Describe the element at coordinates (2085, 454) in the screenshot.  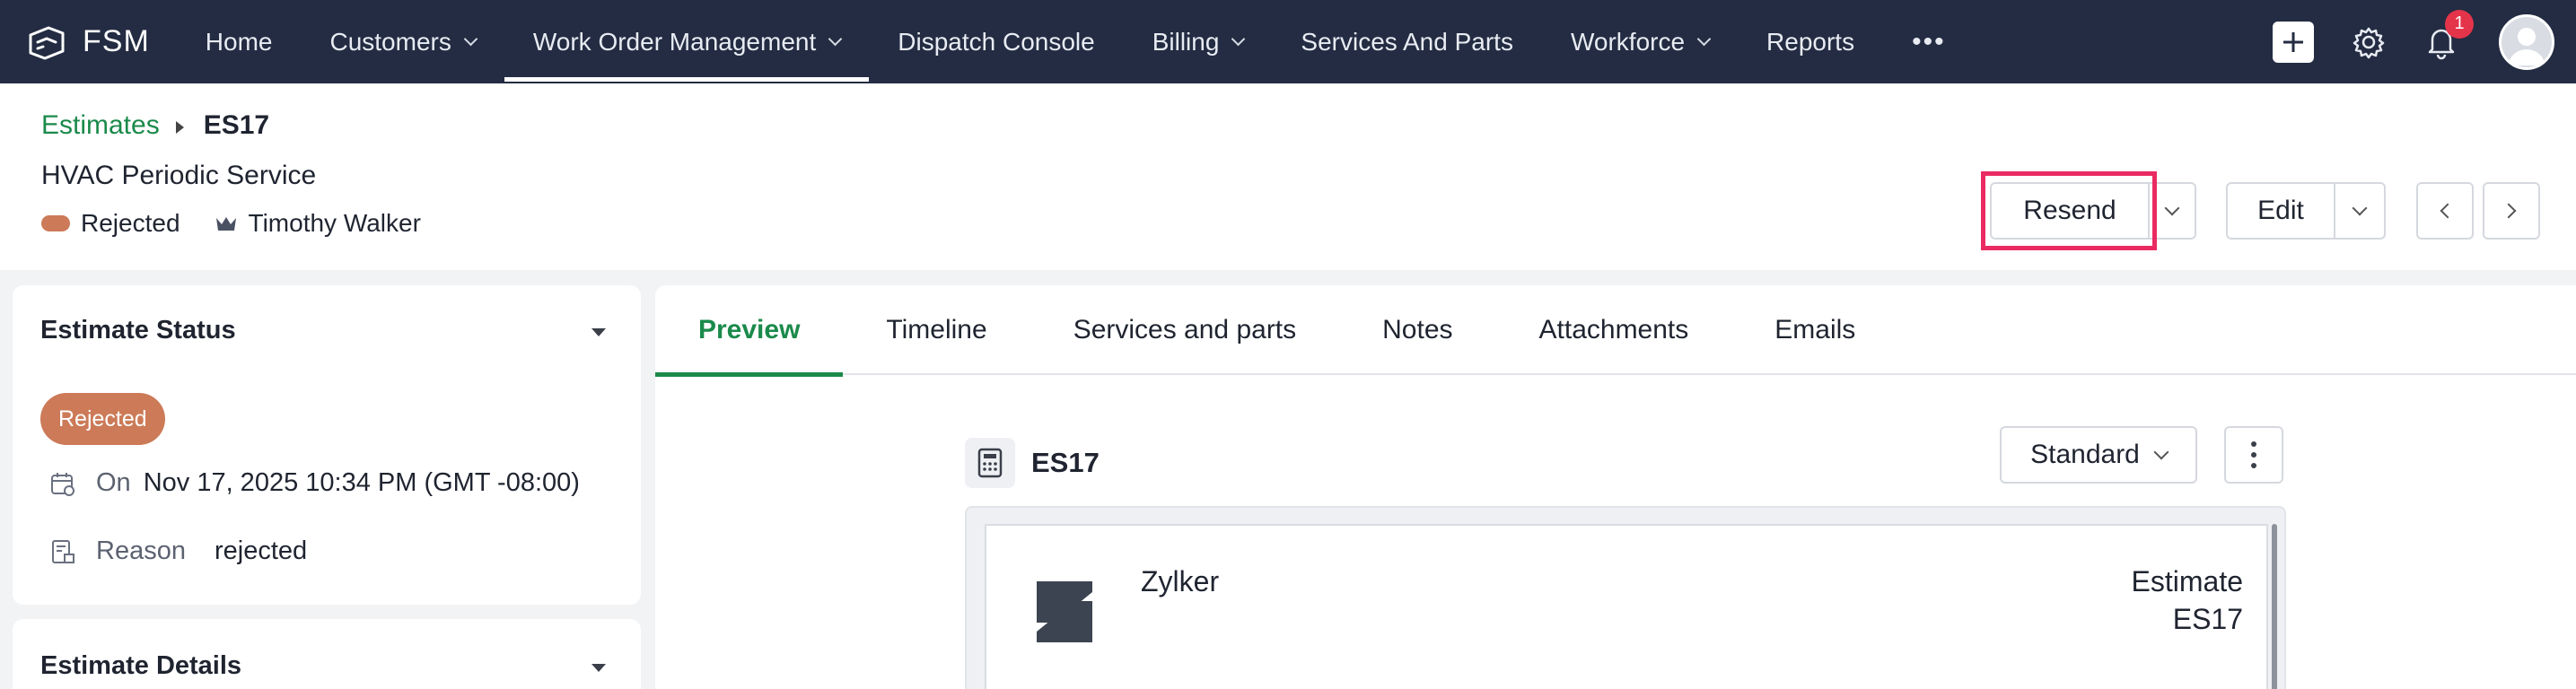
I see `template-select-value: Standard` at that location.